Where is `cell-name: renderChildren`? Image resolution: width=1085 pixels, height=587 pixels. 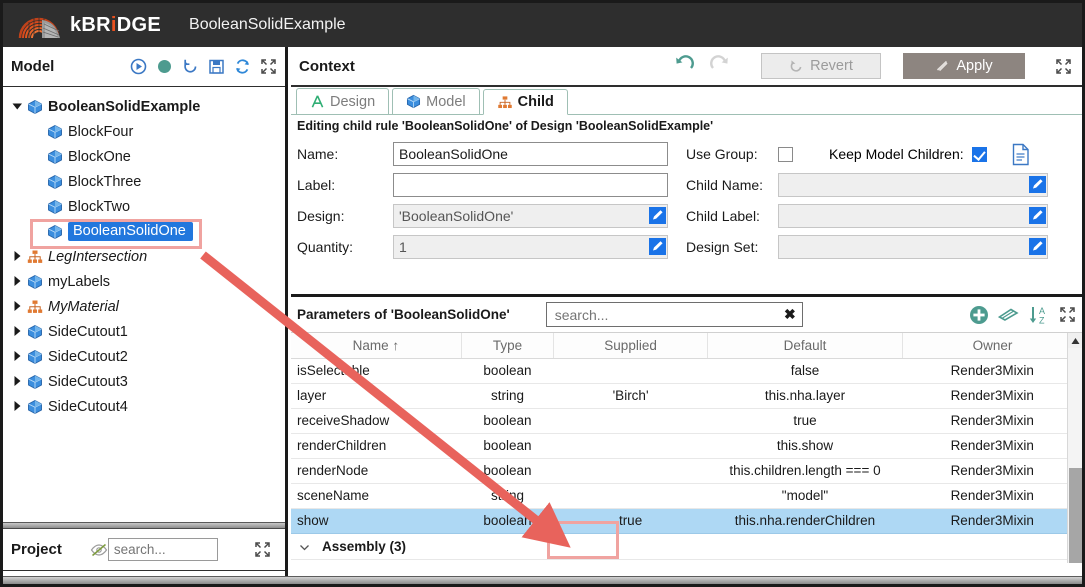
cell-name: renderChildren is located at coordinates (376, 446).